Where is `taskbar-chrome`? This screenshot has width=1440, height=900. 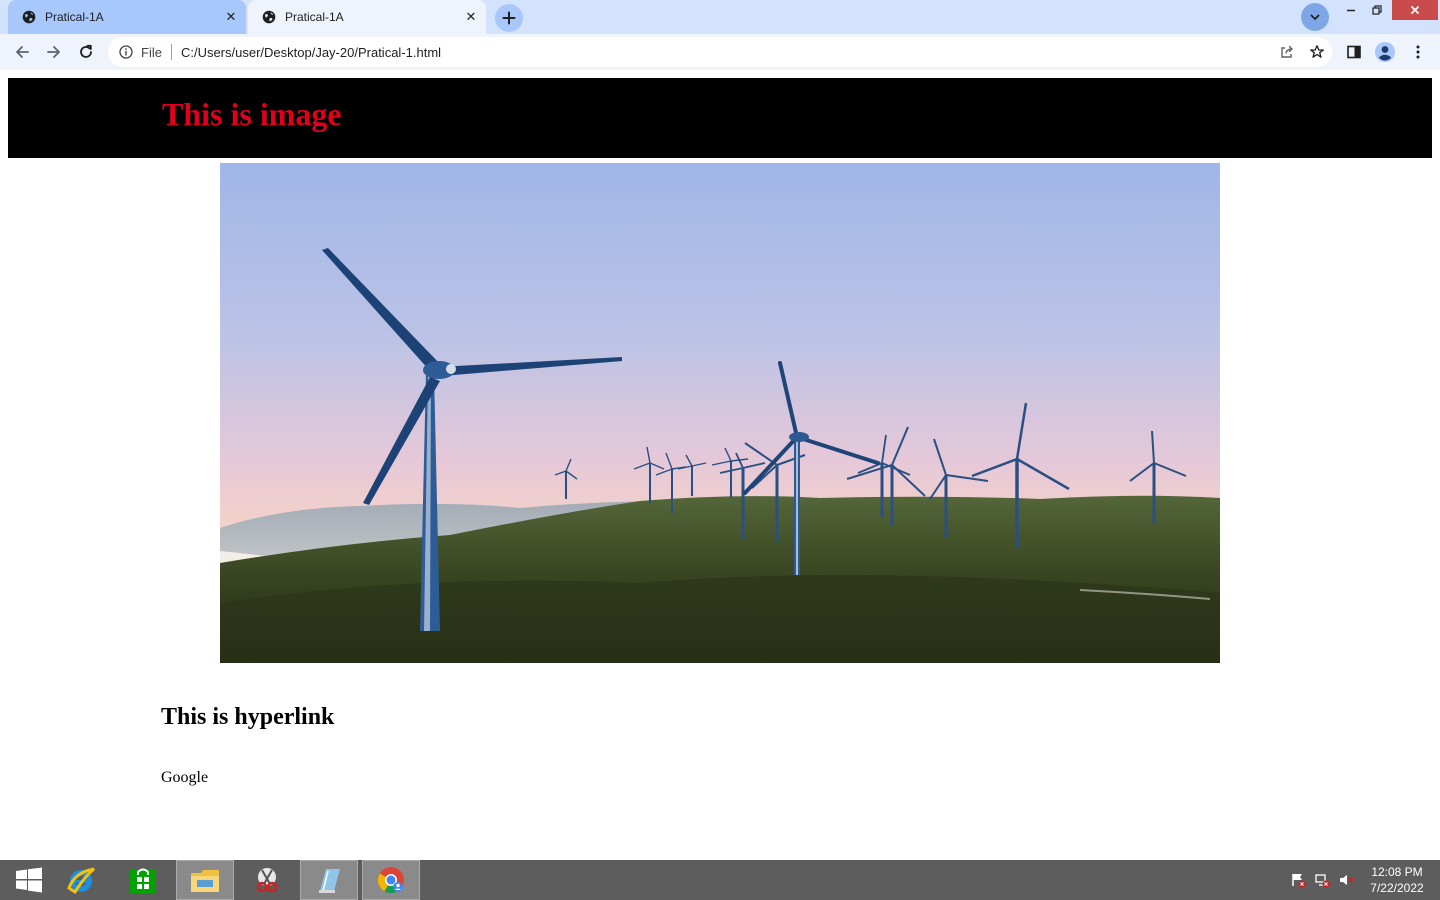
taskbar-chrome is located at coordinates (391, 880).